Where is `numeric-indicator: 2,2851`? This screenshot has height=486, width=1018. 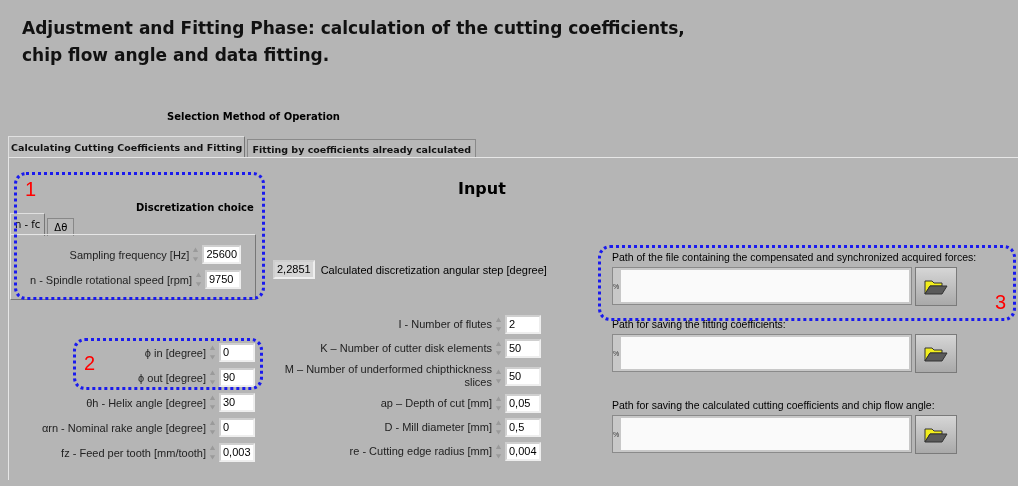
numeric-indicator: 2,2851 is located at coordinates (294, 269).